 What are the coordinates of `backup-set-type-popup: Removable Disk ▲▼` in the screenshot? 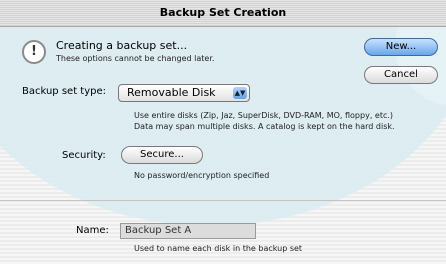 It's located at (184, 93).